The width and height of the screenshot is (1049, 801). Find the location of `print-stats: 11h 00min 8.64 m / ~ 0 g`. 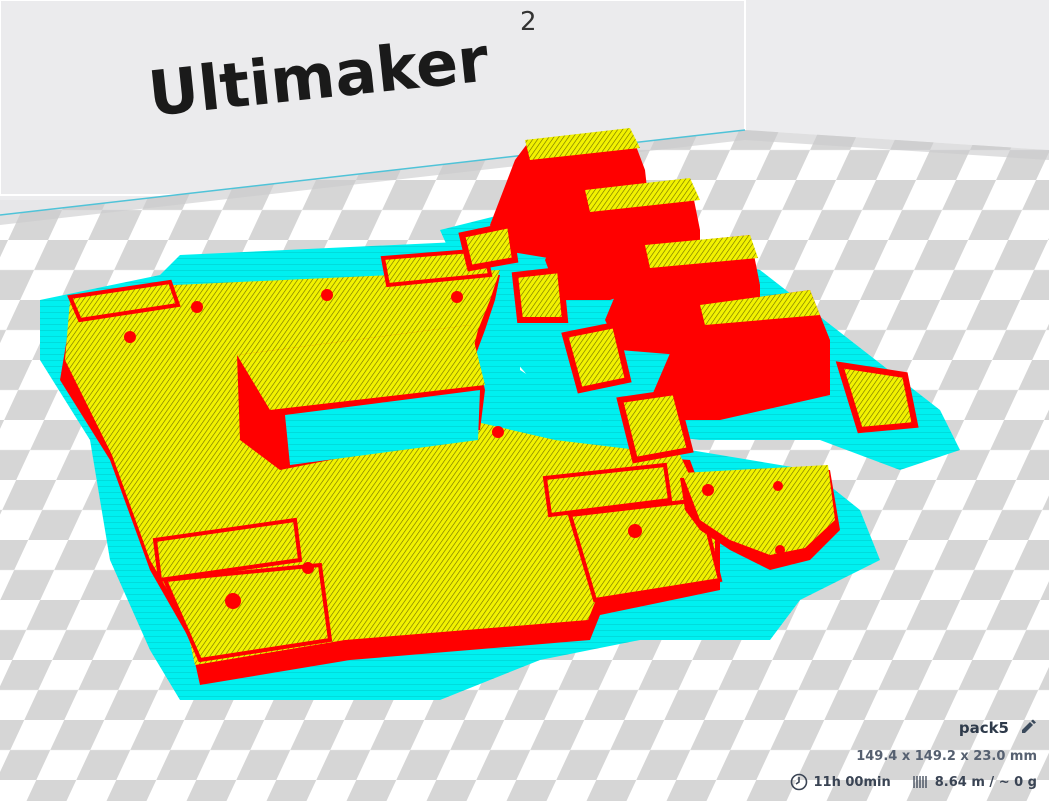

print-stats: 11h 00min 8.64 m / ~ 0 g is located at coordinates (913, 782).